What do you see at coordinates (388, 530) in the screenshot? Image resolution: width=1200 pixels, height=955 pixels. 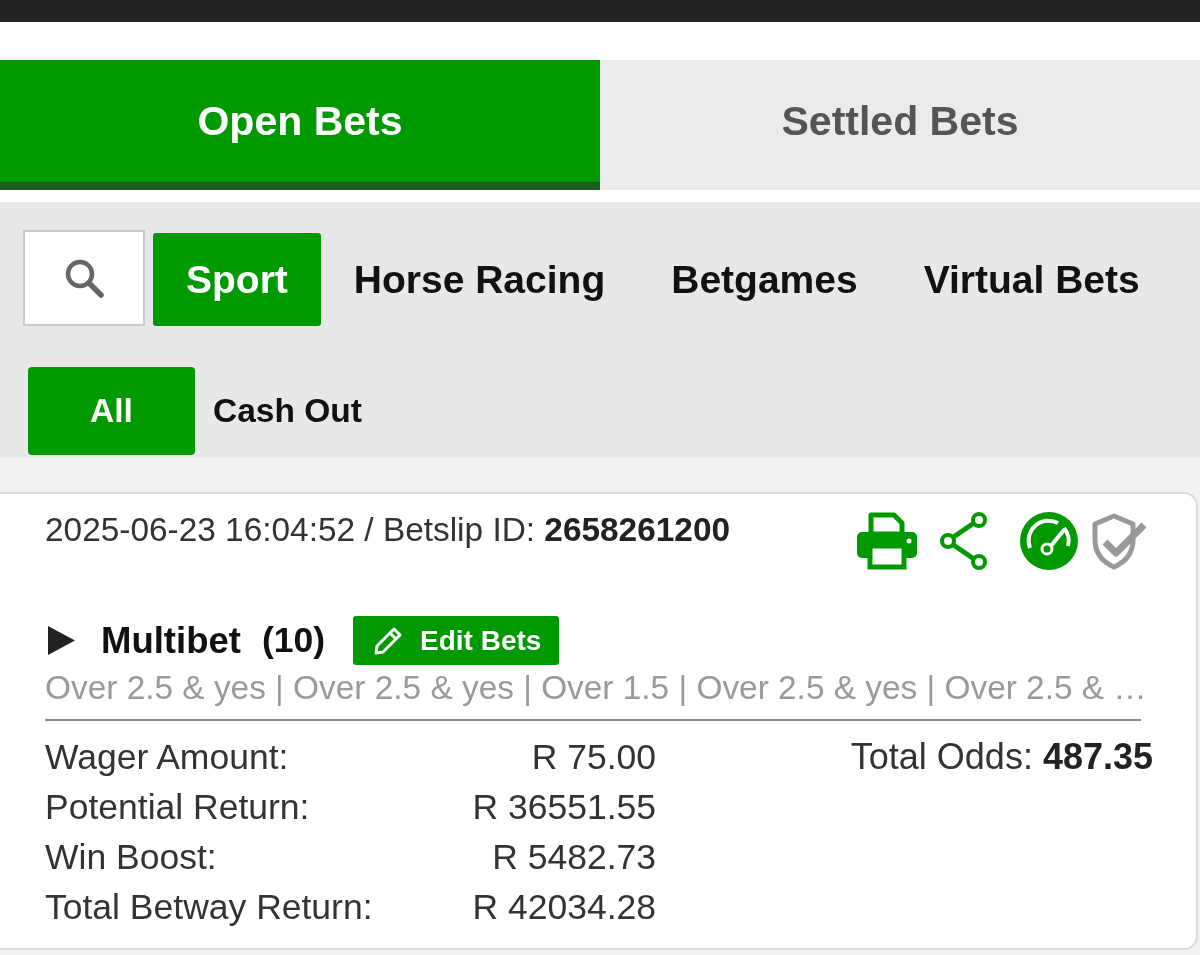 I see `bet-info-text: 2025-06-23 16:04:52 / Betslip ID: 2658261200` at bounding box center [388, 530].